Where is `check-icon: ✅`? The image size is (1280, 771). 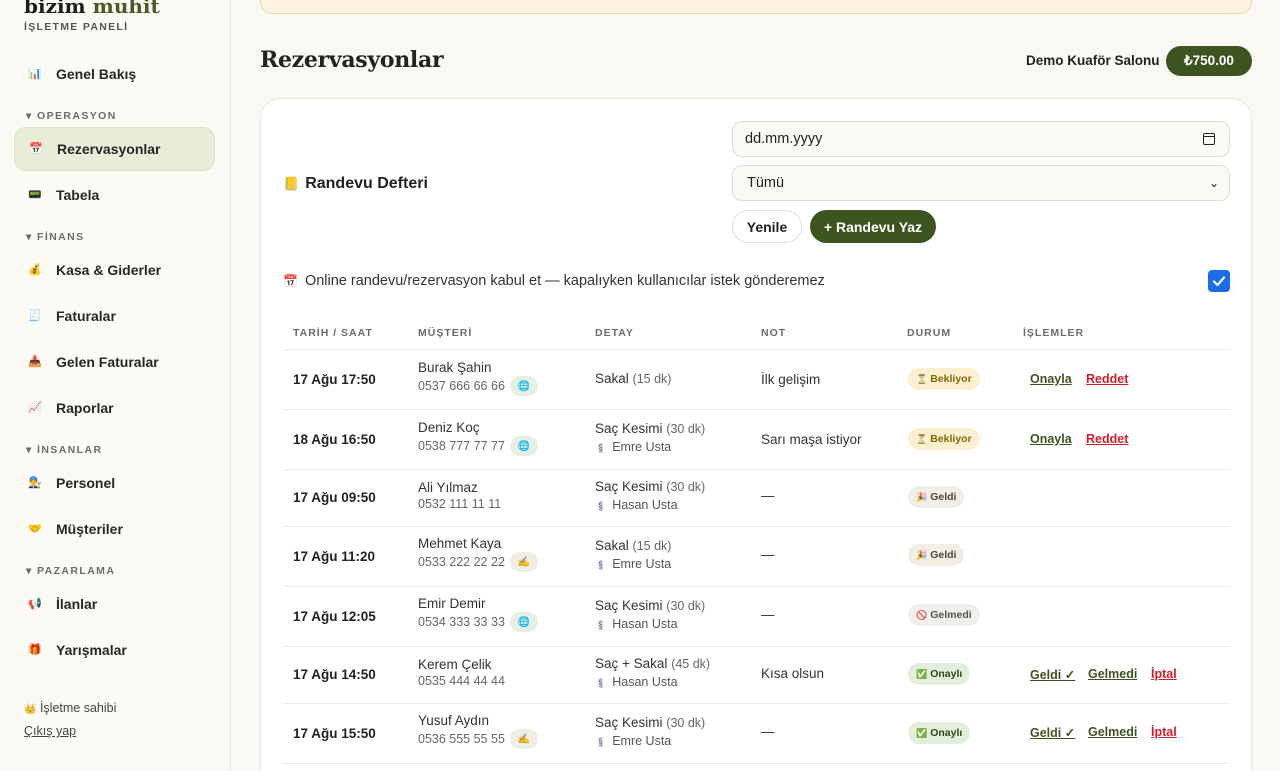
check-icon: ✅ is located at coordinates (922, 732).